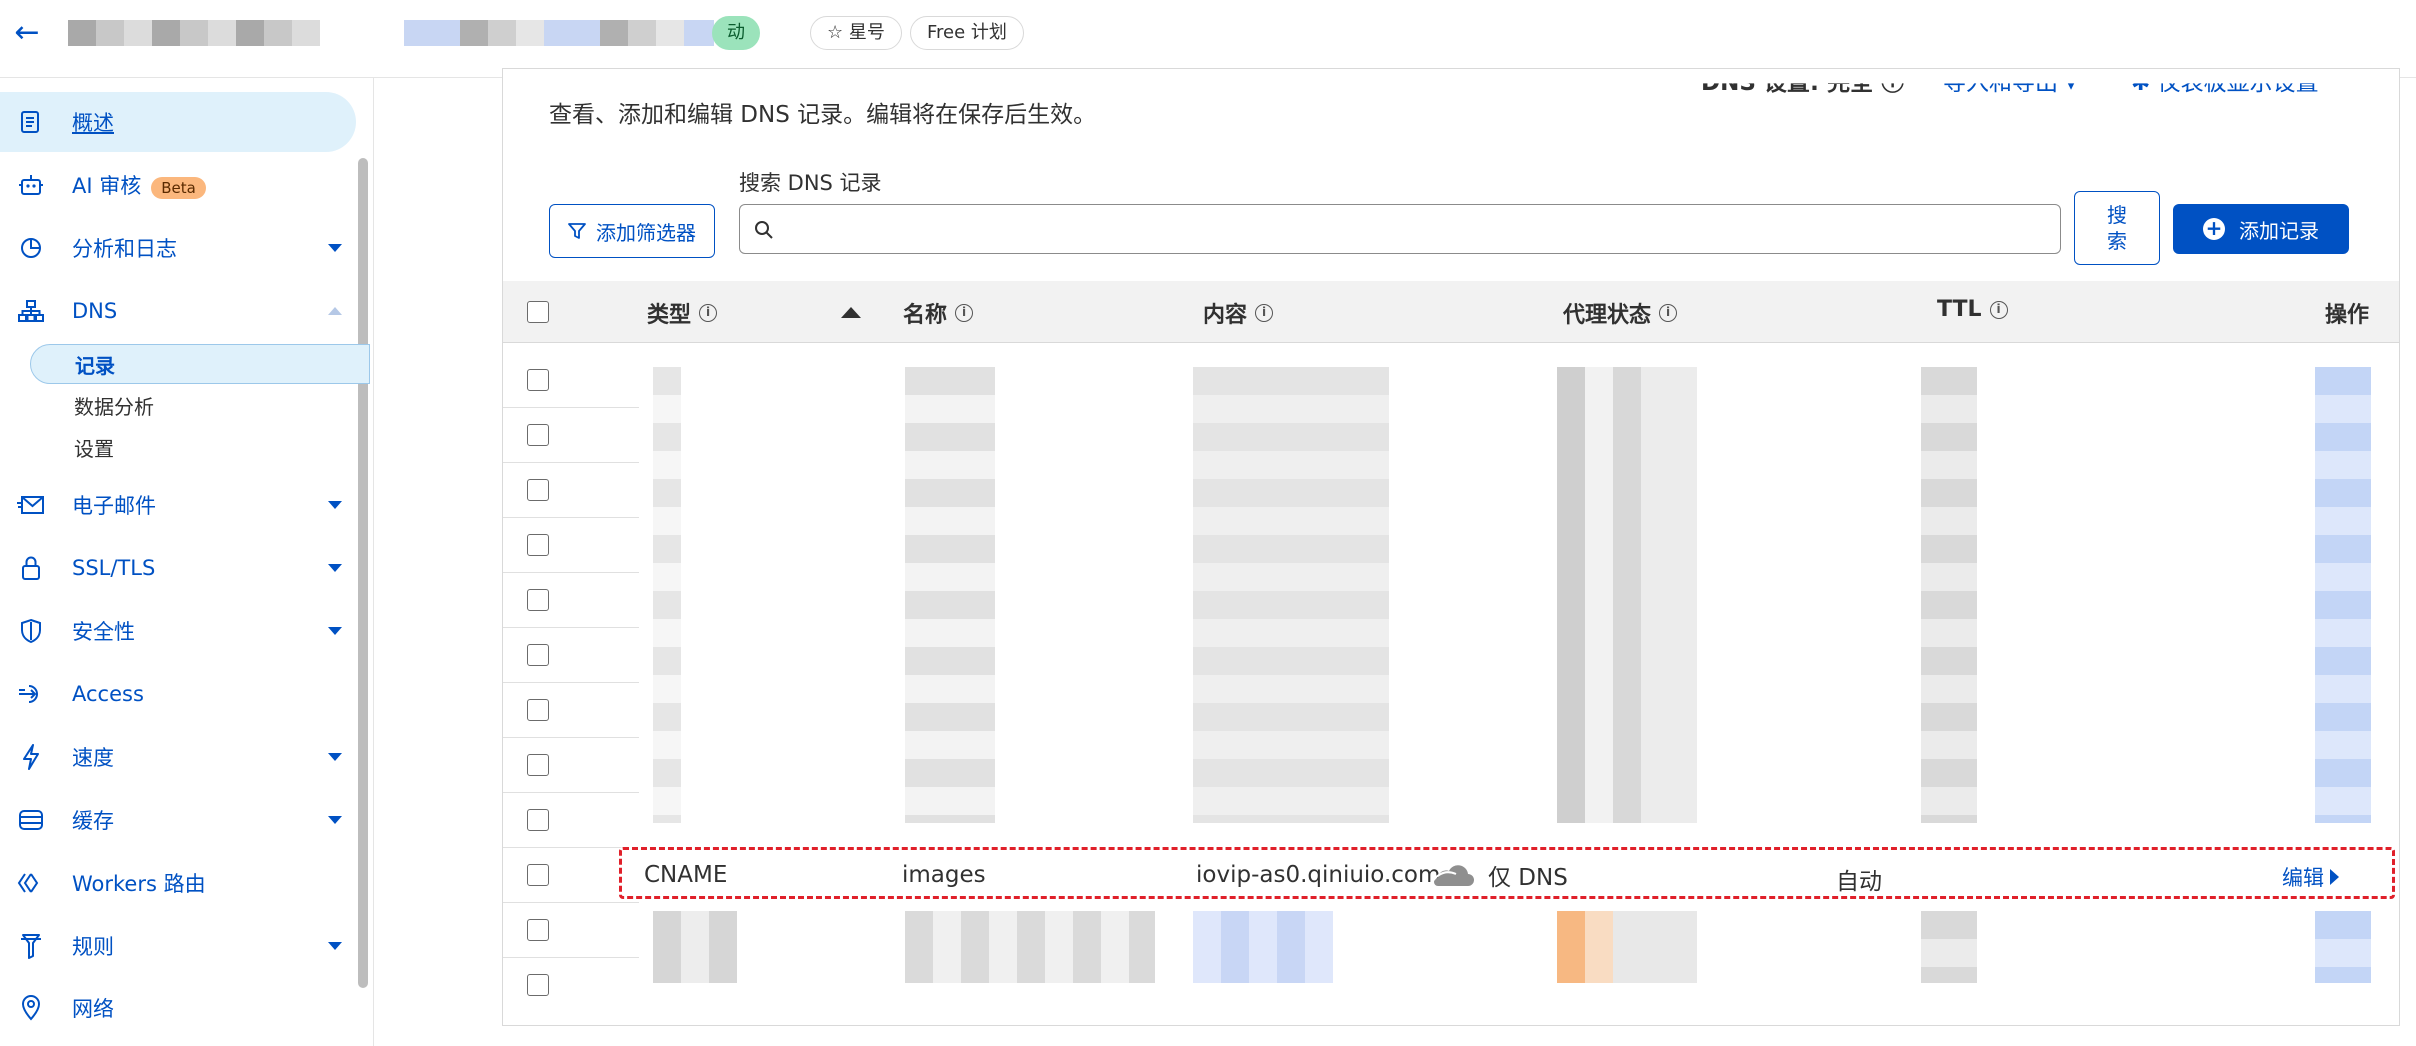 The width and height of the screenshot is (2416, 1046). What do you see at coordinates (108, 694) in the screenshot?
I see `sidebar-item-label: Access` at bounding box center [108, 694].